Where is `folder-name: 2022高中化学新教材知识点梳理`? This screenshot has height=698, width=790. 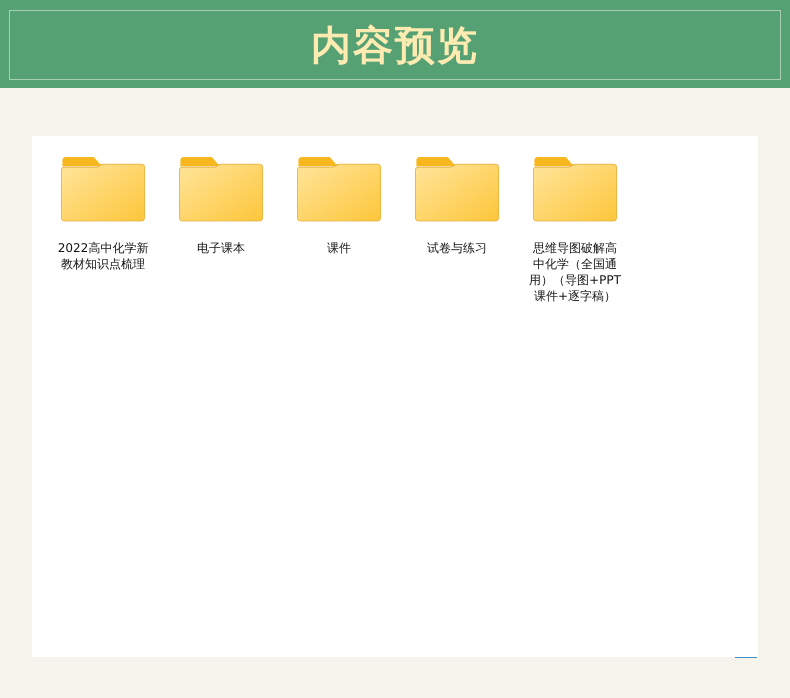
folder-name: 2022高中化学新教材知识点梳理 is located at coordinates (103, 256).